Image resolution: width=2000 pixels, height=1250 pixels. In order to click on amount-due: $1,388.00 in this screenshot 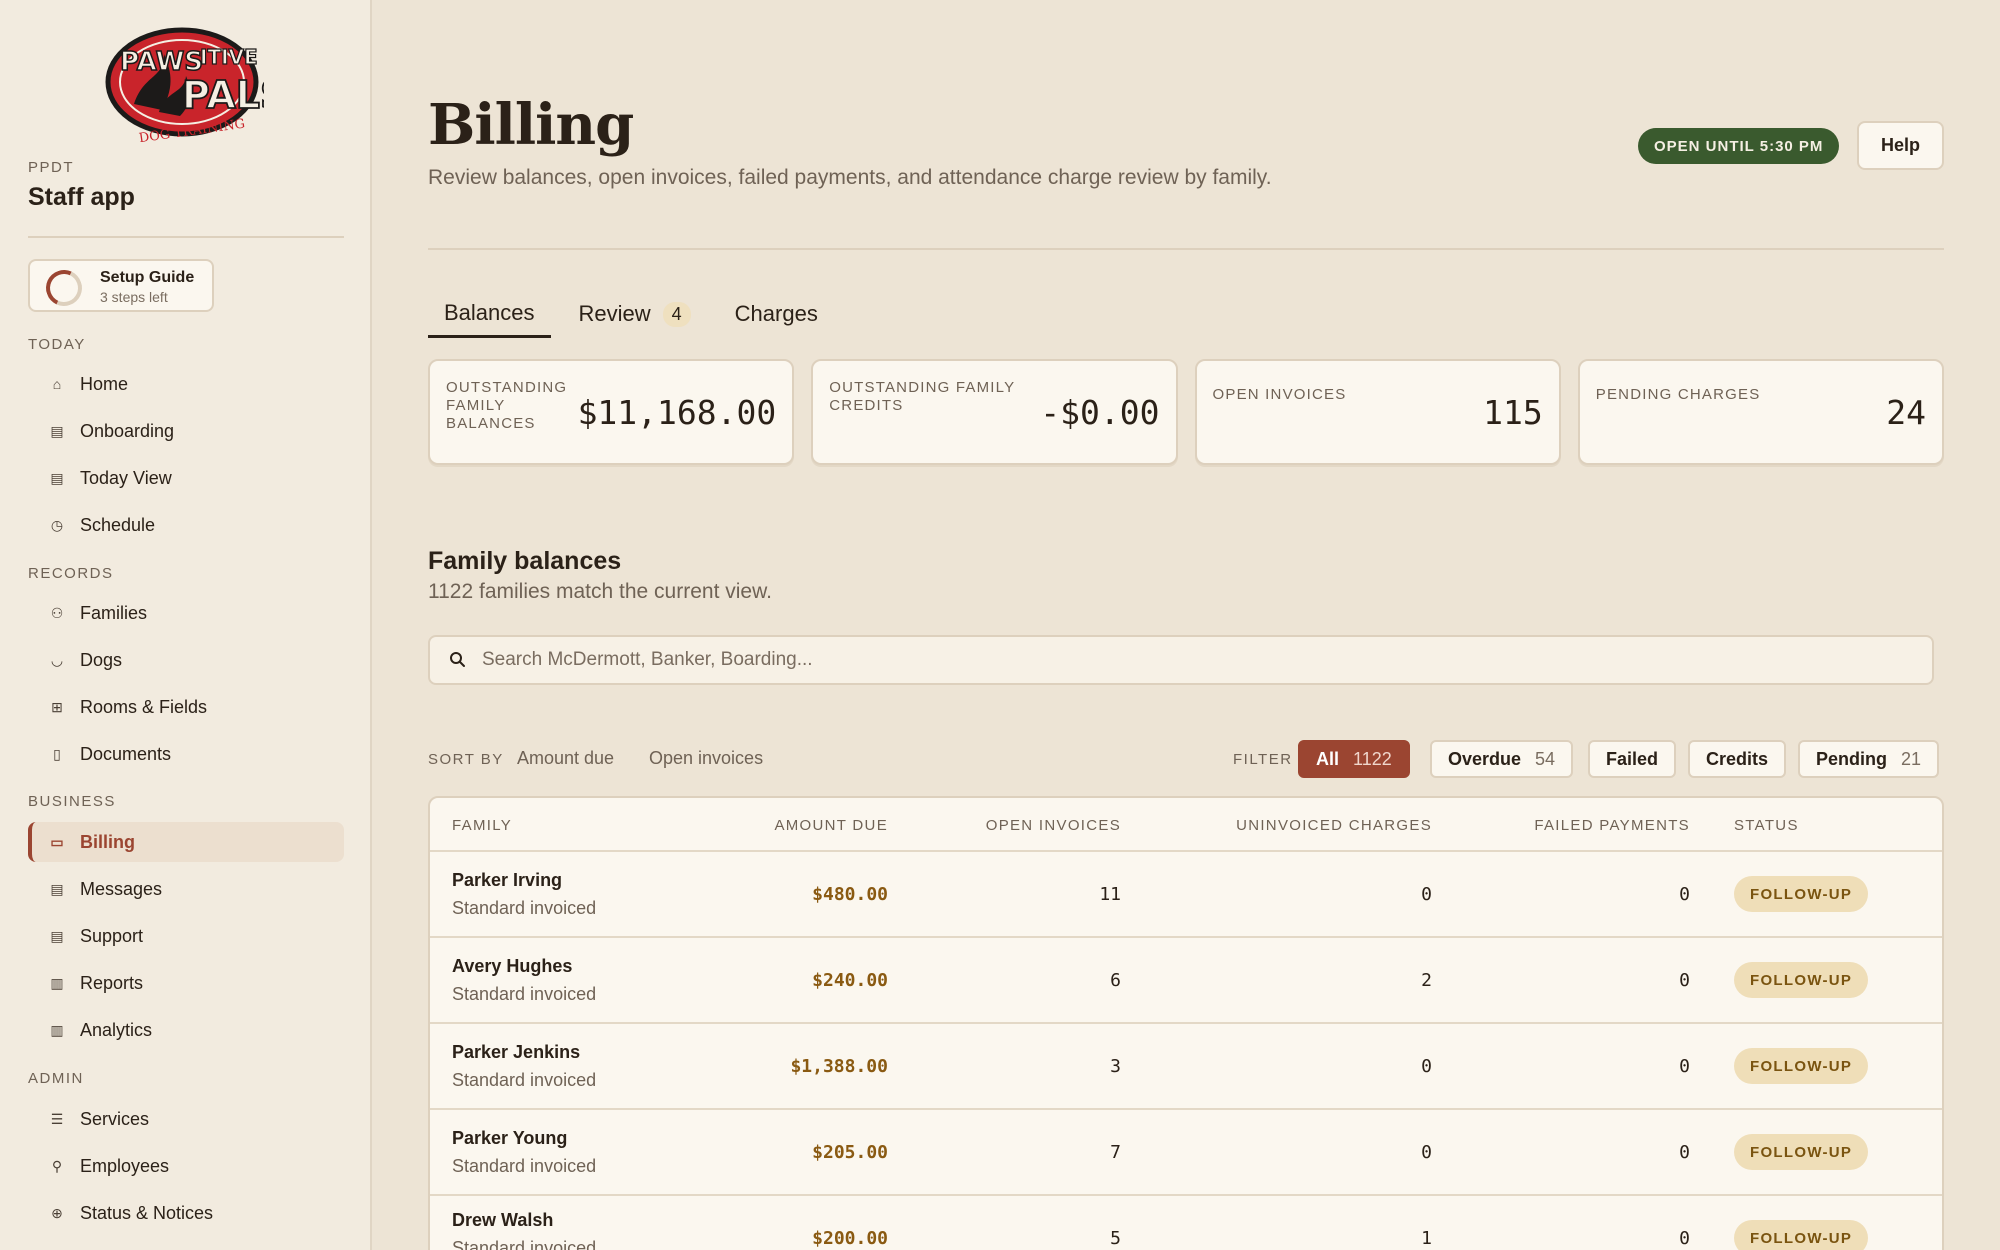, I will do `click(839, 1066)`.